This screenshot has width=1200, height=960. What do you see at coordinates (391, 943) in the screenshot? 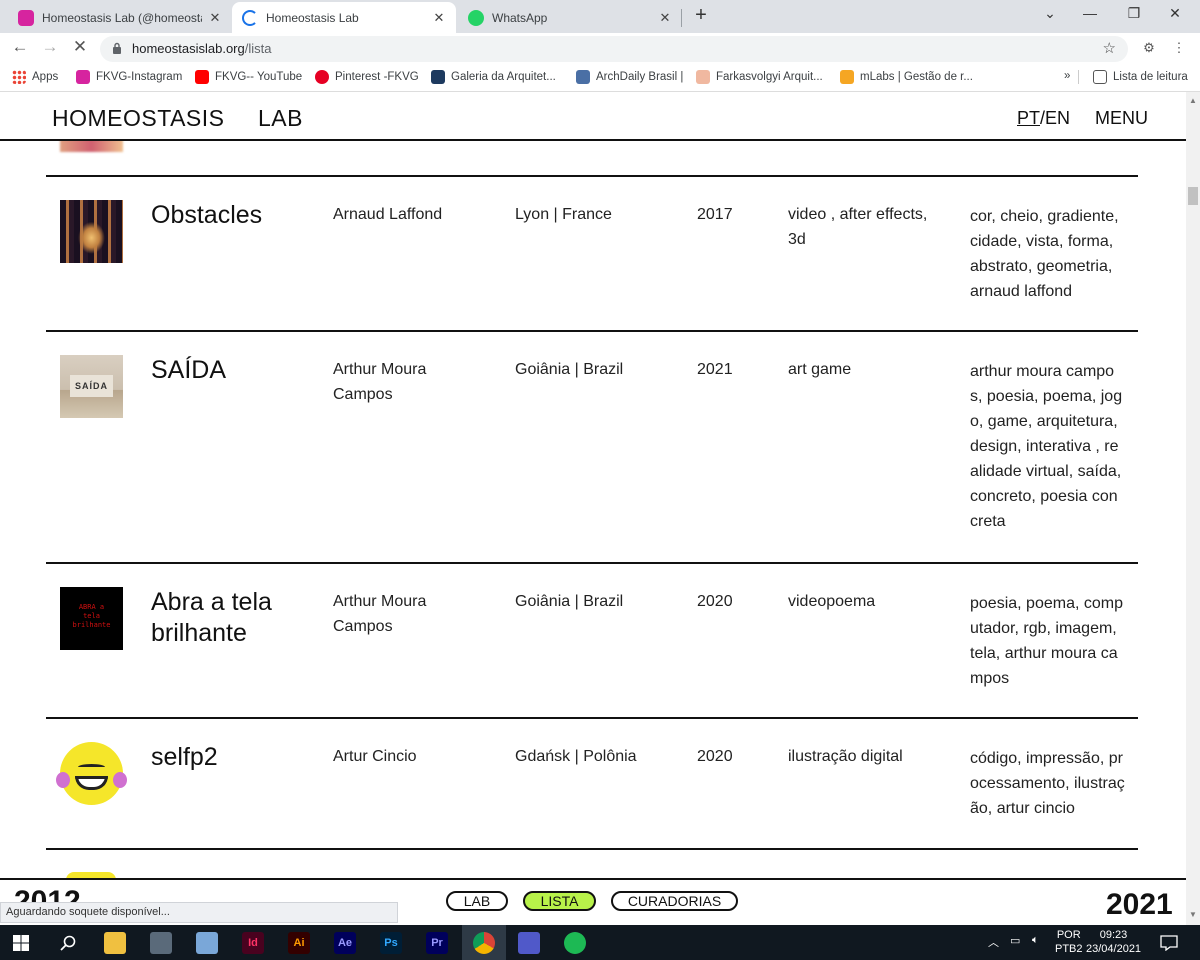
I see `photoshop-icon: Ps` at bounding box center [391, 943].